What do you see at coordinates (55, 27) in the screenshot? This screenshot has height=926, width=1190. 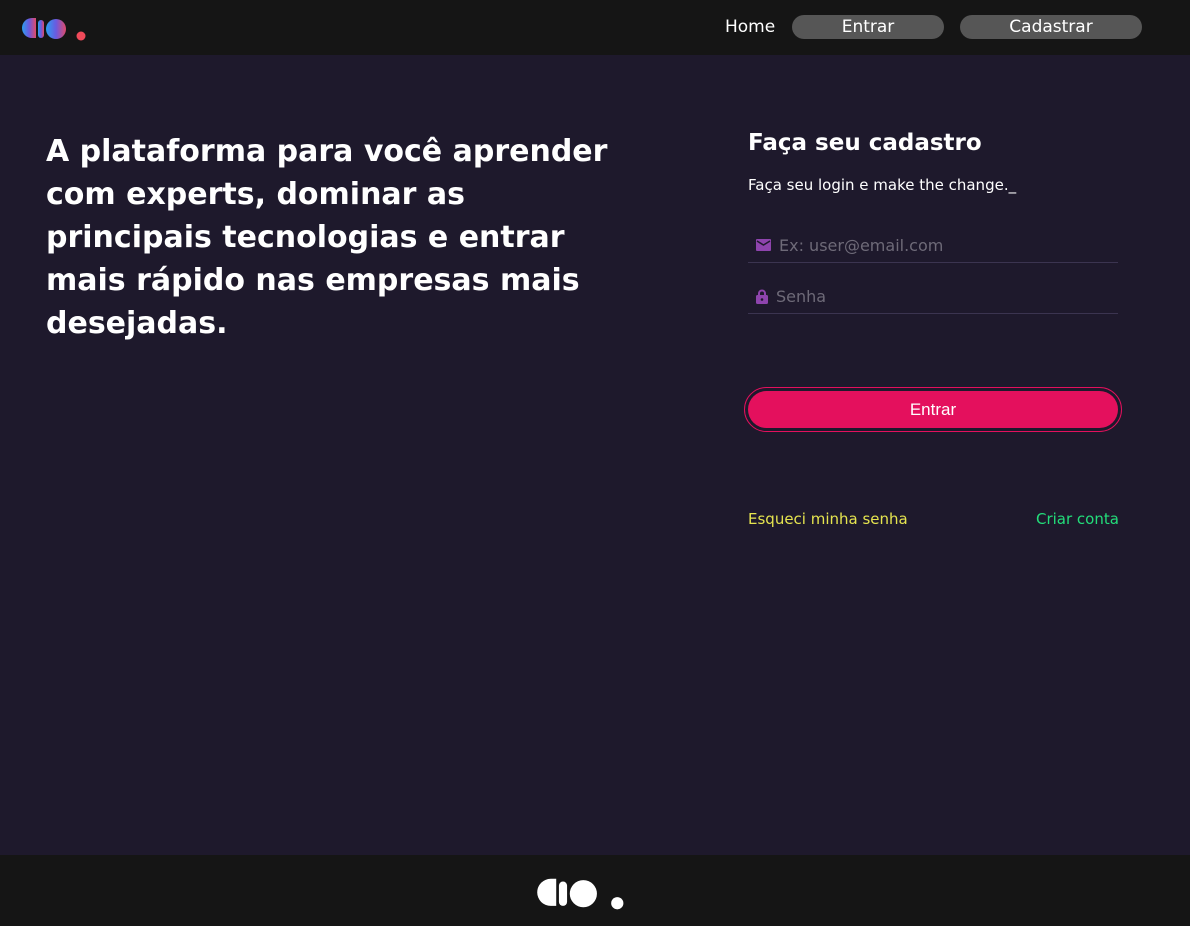 I see `dio-logo` at bounding box center [55, 27].